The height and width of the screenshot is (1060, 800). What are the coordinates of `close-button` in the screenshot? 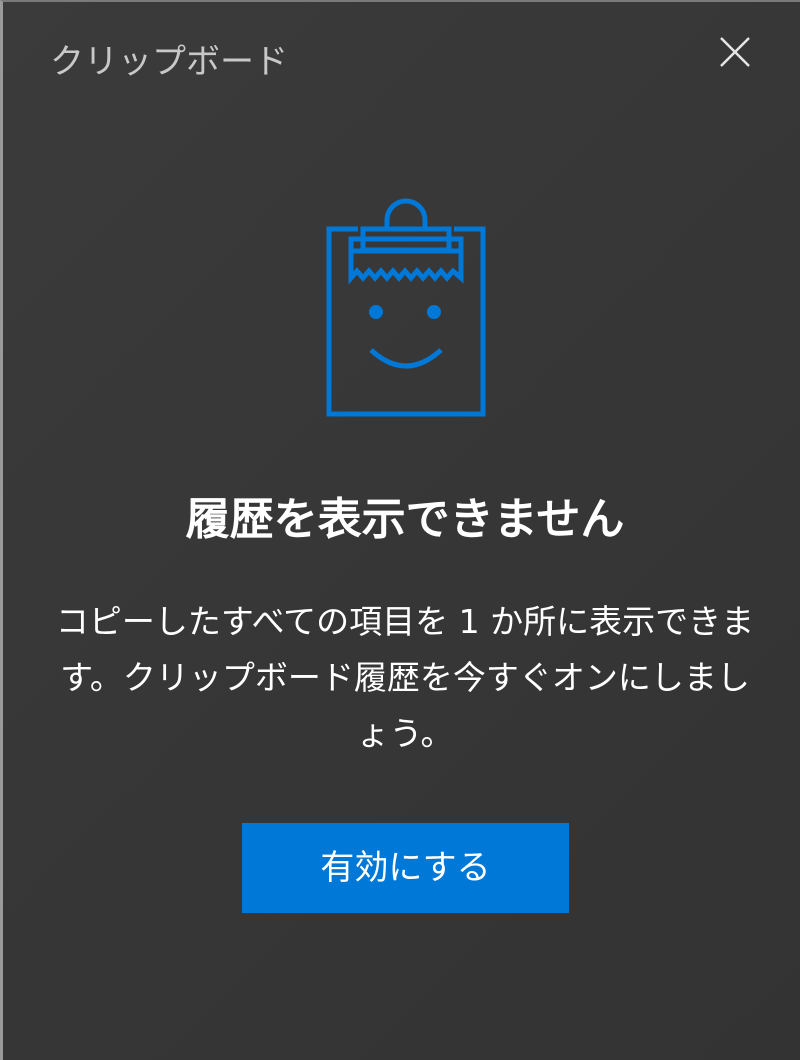 It's located at (735, 52).